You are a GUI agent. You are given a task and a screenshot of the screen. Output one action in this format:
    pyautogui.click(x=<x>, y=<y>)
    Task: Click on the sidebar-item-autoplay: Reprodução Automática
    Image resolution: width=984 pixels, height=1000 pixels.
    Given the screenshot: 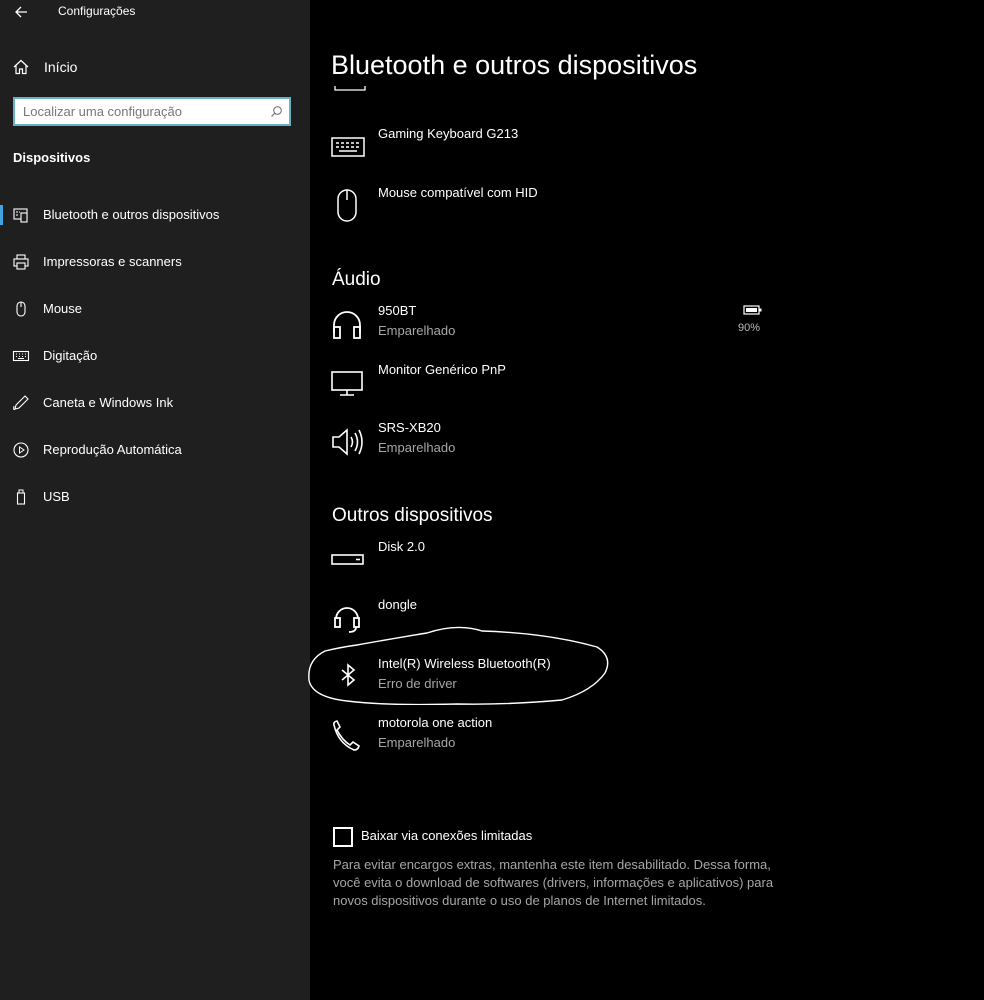 What is the action you would take?
    pyautogui.click(x=155, y=450)
    